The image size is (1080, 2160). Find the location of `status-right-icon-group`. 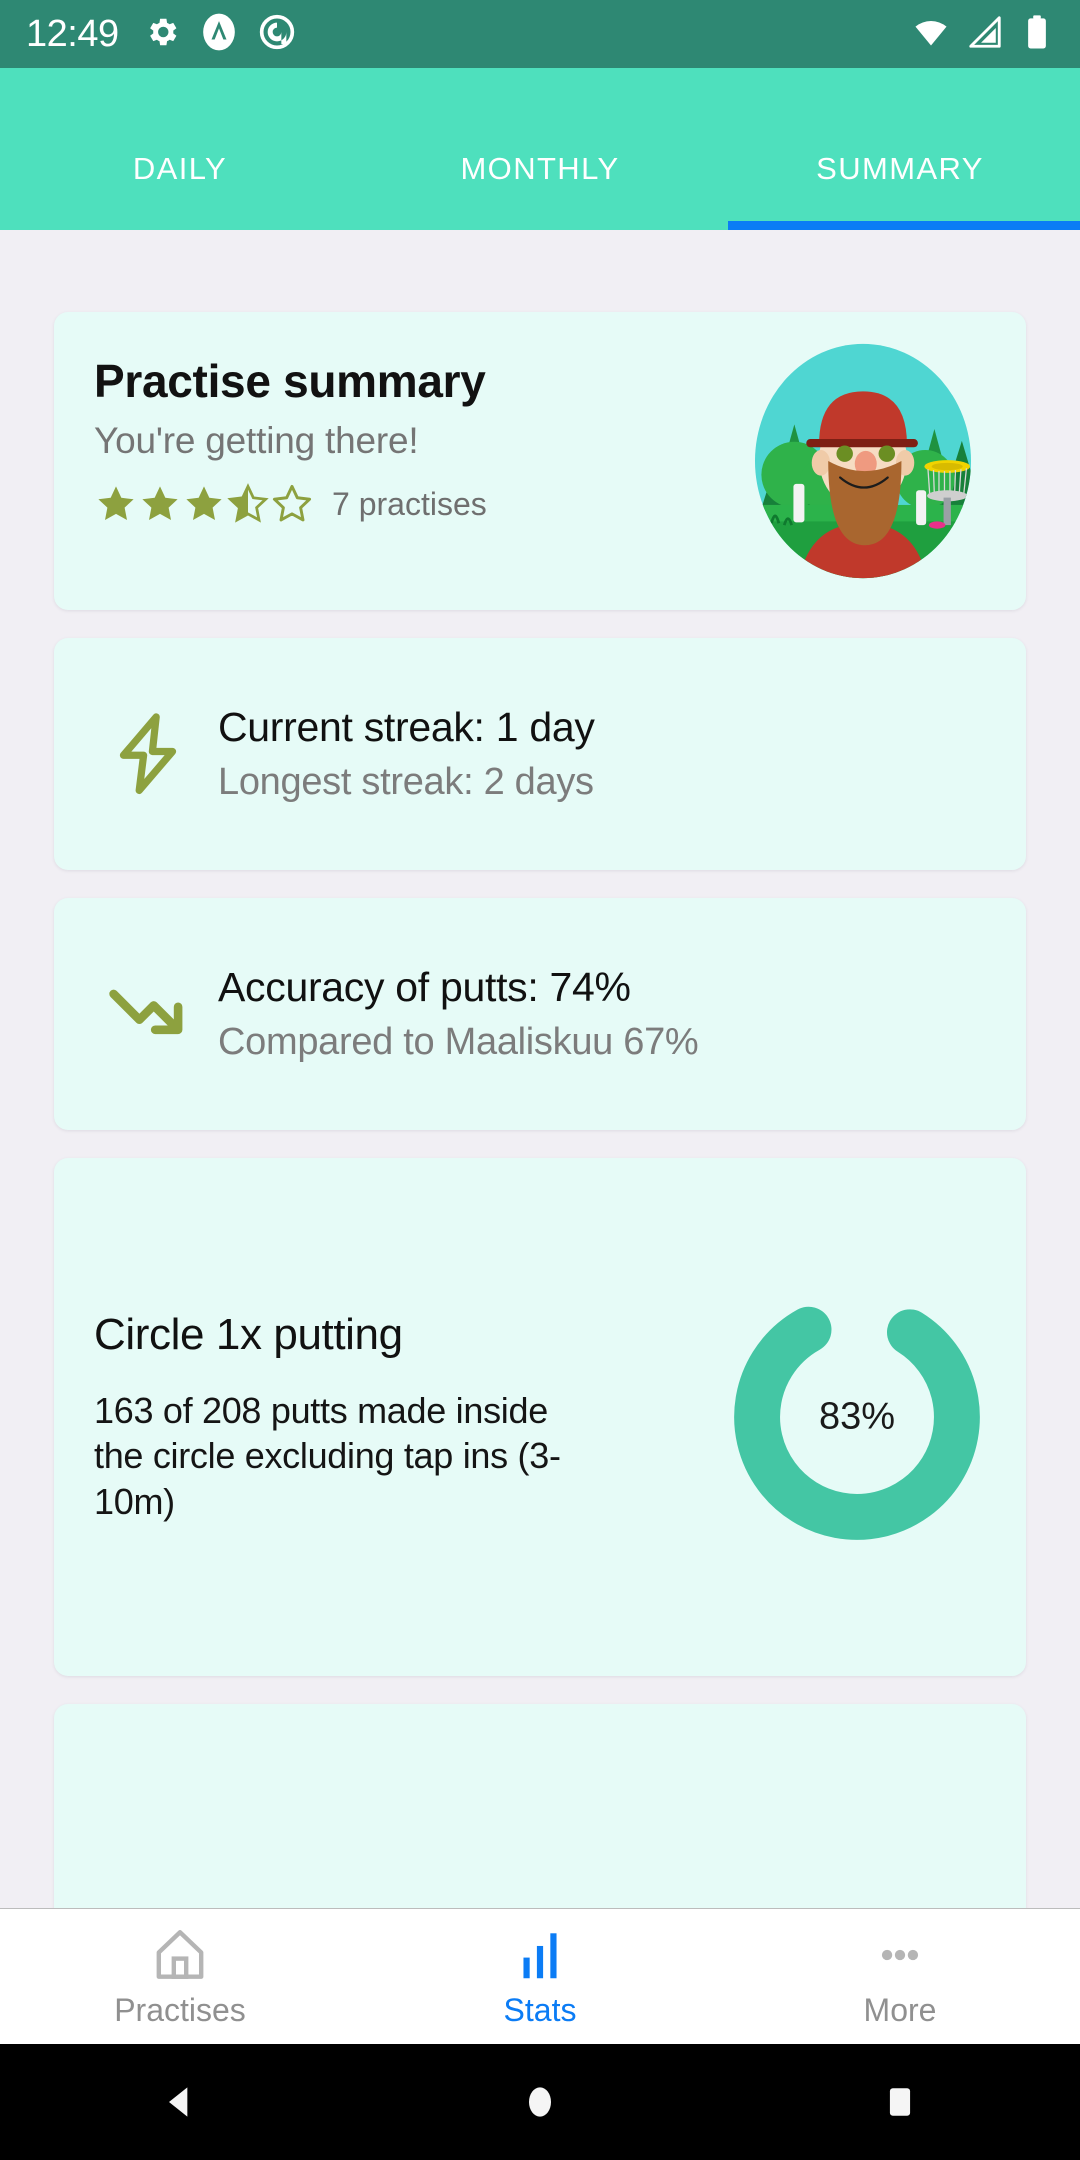

status-right-icon-group is located at coordinates (983, 34).